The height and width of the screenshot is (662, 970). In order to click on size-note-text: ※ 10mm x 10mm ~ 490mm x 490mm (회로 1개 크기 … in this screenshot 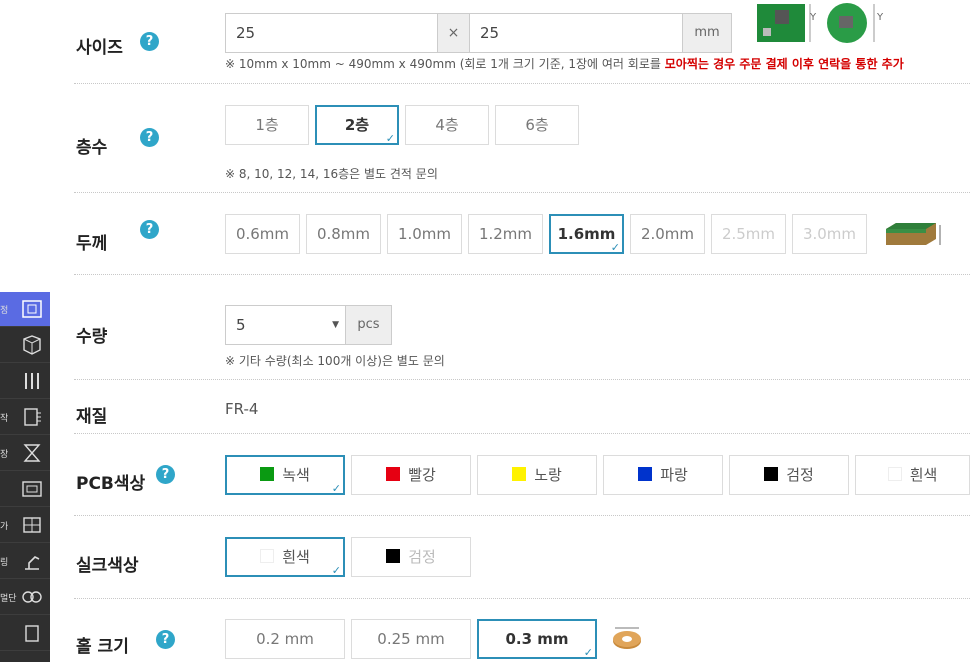, I will do `click(443, 64)`.